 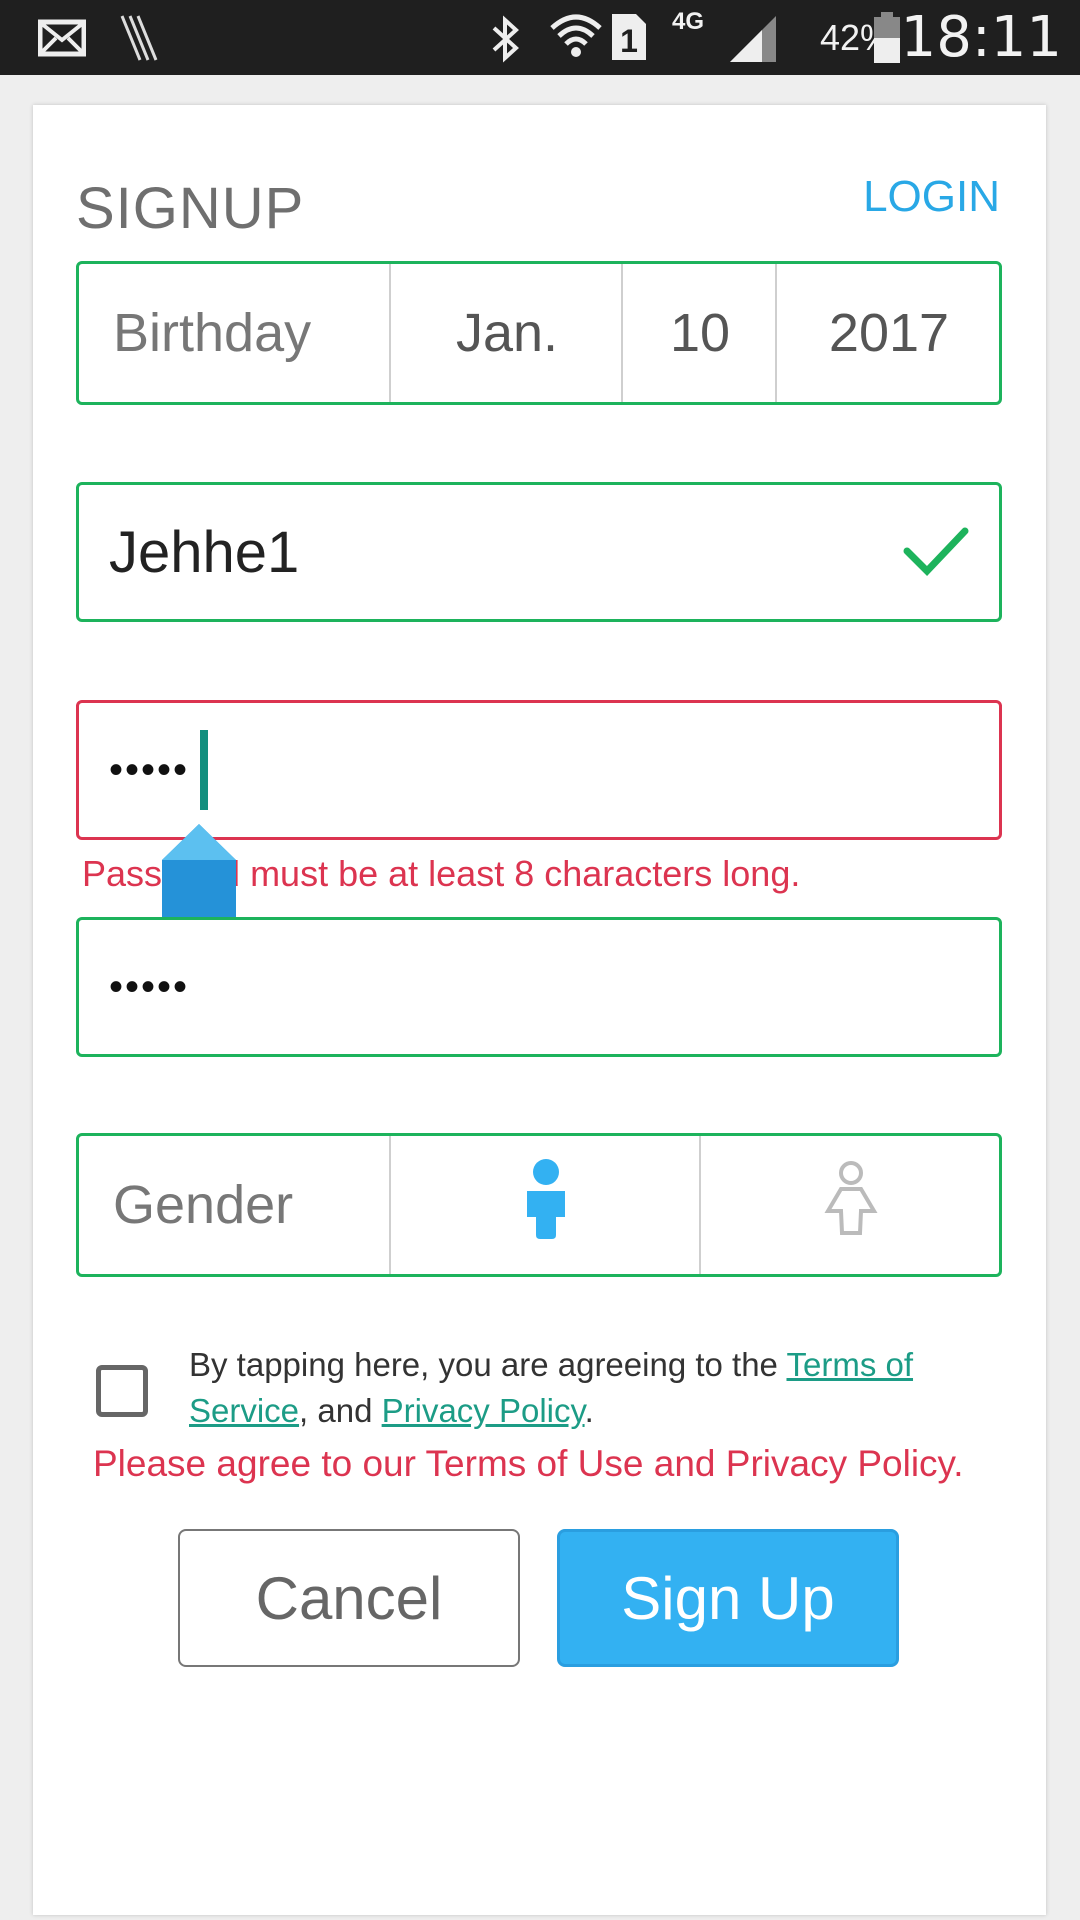 I want to click on privacy-policy-link: Privacy Policy, so click(x=483, y=1410).